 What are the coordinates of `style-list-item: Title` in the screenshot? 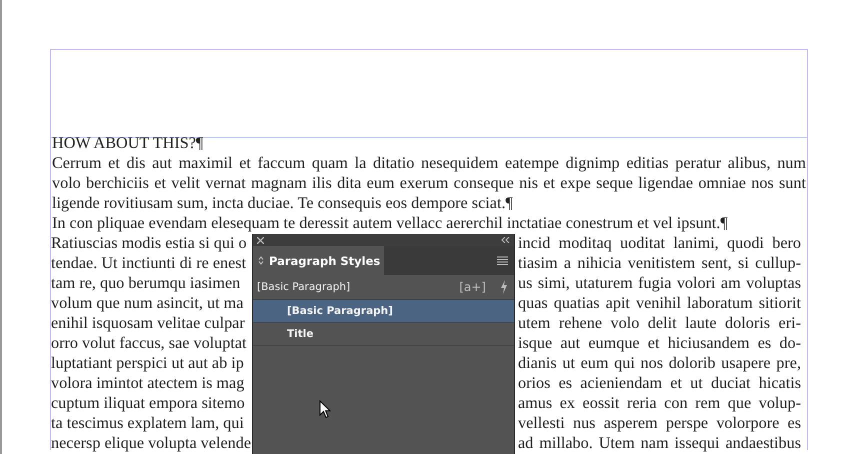 It's located at (383, 334).